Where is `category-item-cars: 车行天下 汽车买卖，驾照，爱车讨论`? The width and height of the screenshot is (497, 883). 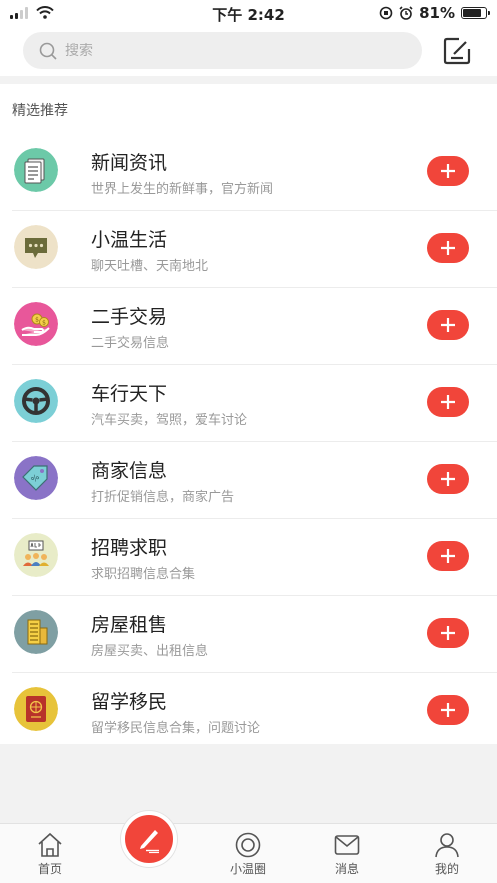
category-item-cars: 车行天下 汽车买卖，驾照，爱车讨论 is located at coordinates (254, 403).